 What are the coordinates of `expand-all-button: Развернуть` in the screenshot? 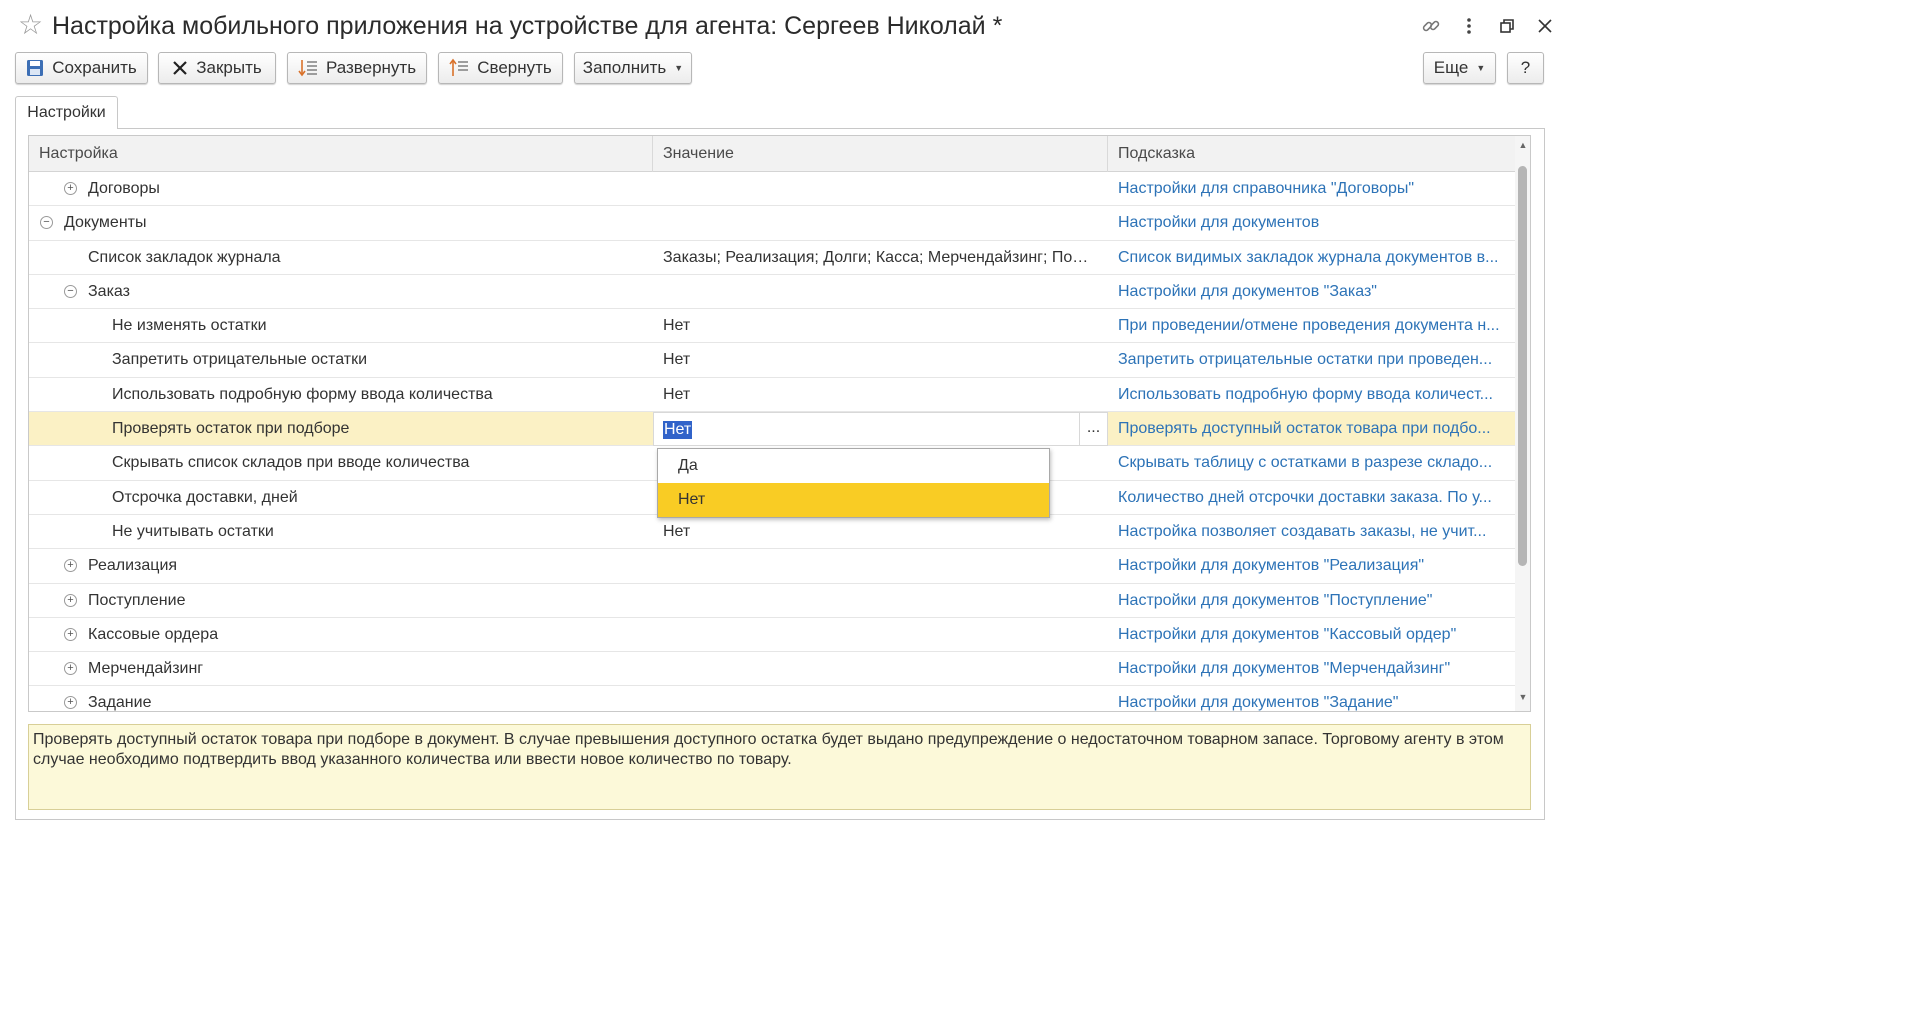 It's located at (357, 68).